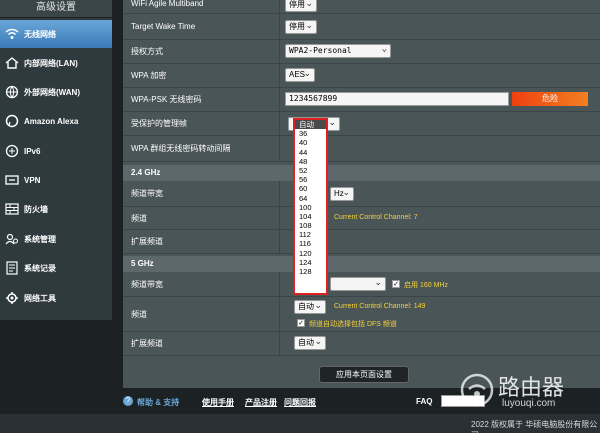 Image resolution: width=600 pixels, height=433 pixels. What do you see at coordinates (128, 401) in the screenshot?
I see `help-icon: ?` at bounding box center [128, 401].